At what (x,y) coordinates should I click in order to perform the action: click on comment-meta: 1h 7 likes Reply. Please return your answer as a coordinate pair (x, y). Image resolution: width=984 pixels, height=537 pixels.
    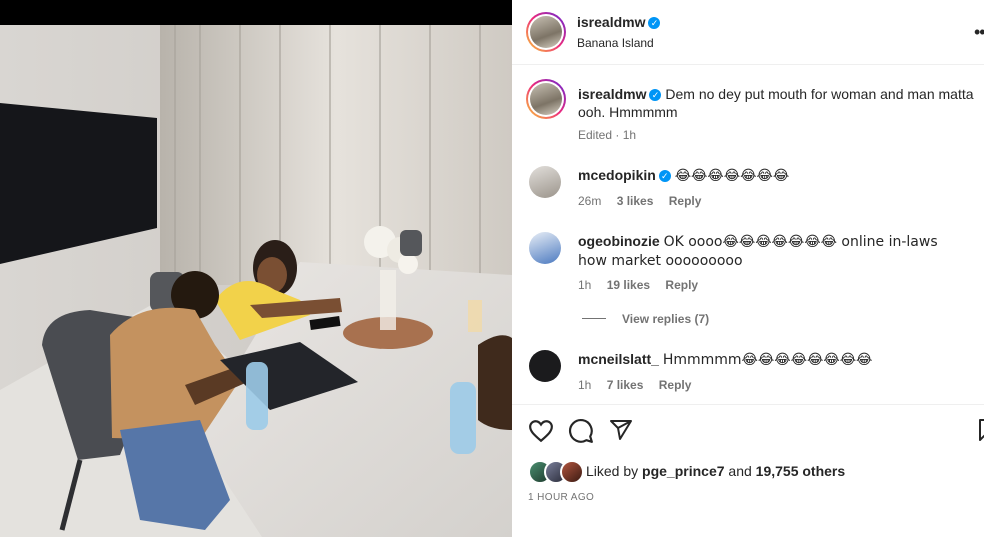
    Looking at the image, I should click on (634, 385).